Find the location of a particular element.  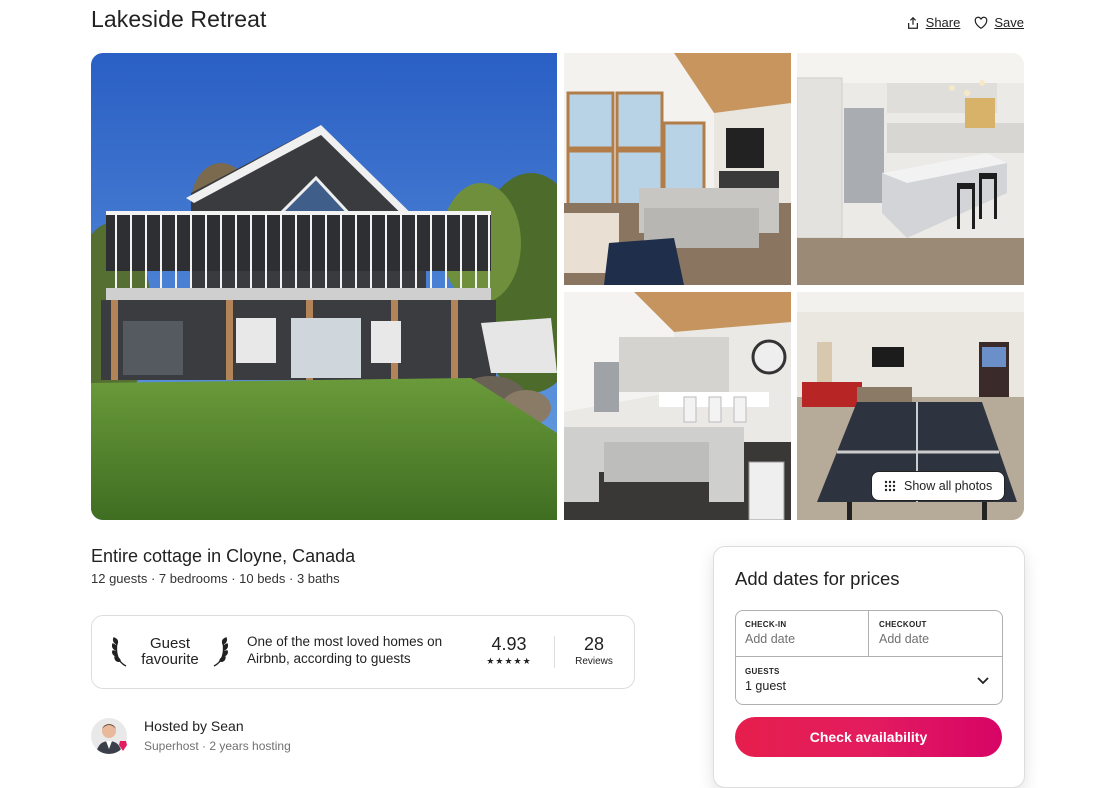

grid-icon is located at coordinates (890, 486).